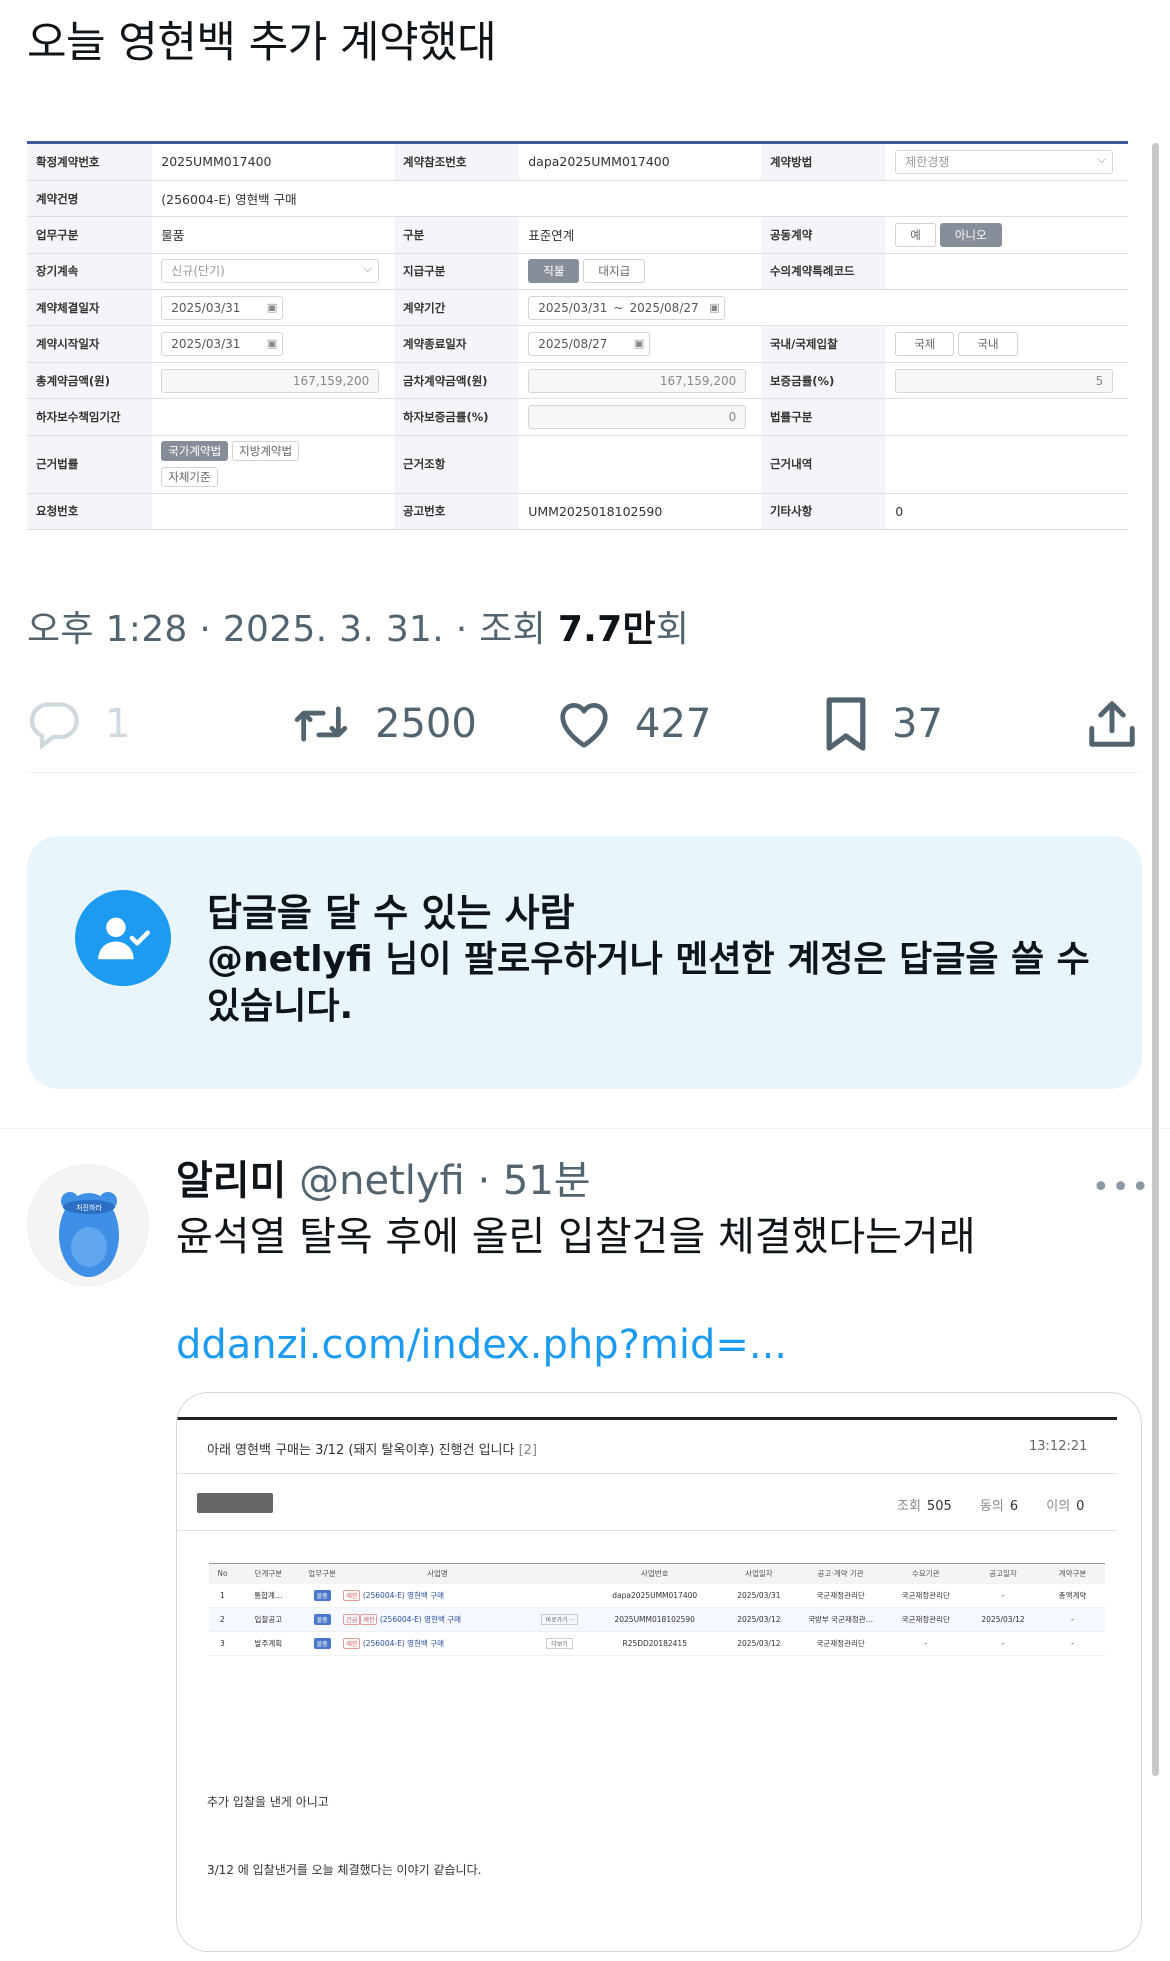  Describe the element at coordinates (654, 1573) in the screenshot. I see `col-header: 사업번호` at that location.